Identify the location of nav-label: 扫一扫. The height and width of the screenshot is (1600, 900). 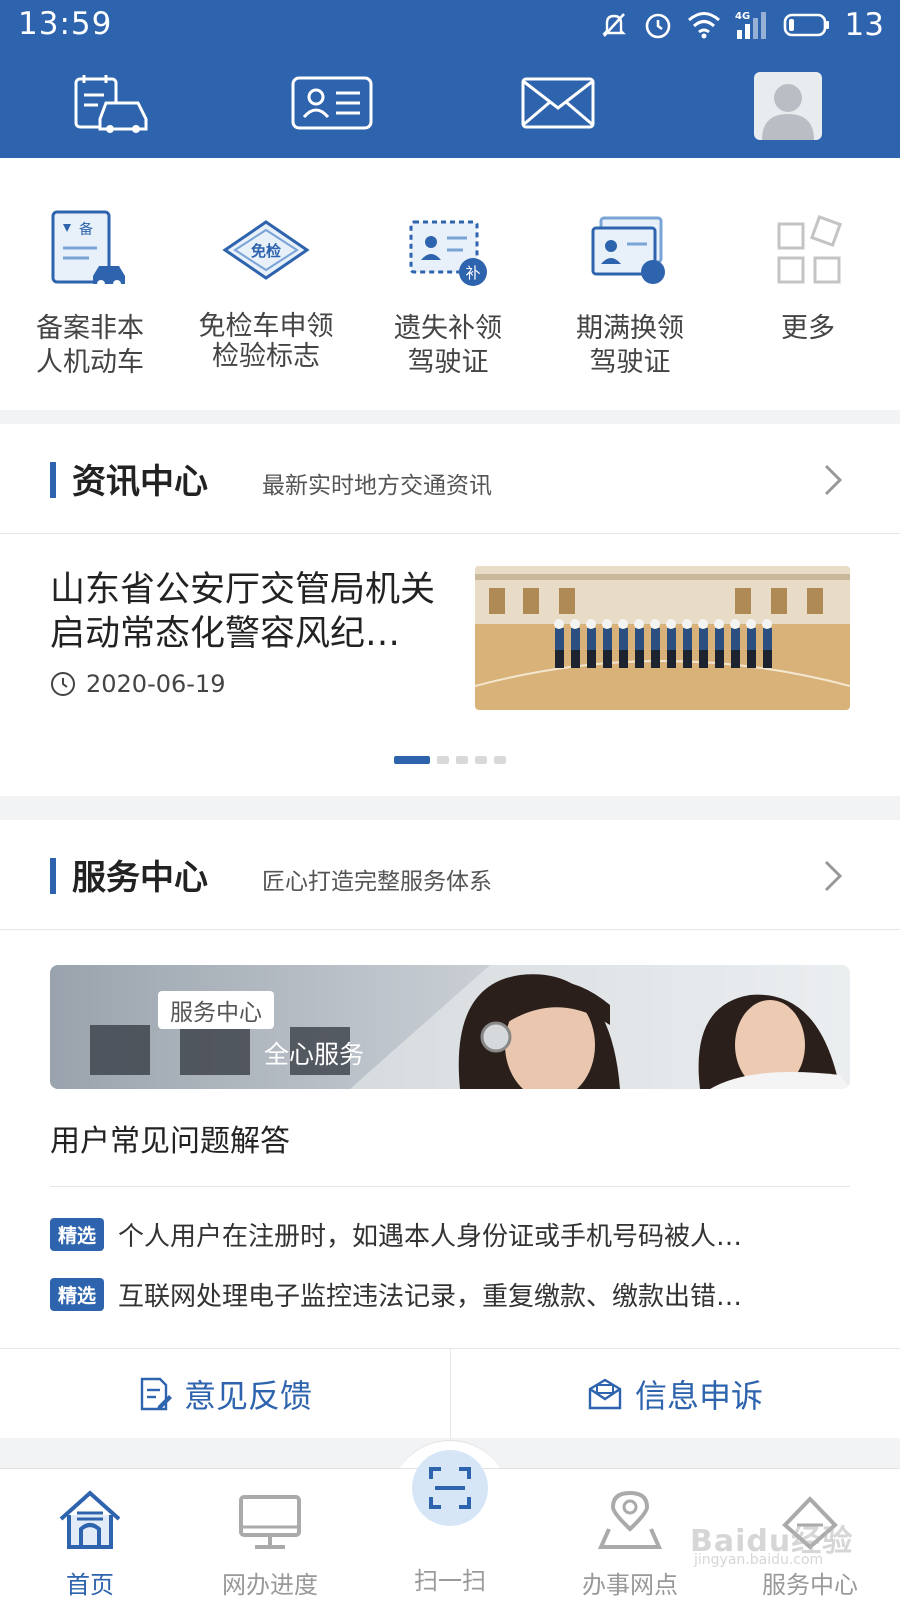
(450, 1581).